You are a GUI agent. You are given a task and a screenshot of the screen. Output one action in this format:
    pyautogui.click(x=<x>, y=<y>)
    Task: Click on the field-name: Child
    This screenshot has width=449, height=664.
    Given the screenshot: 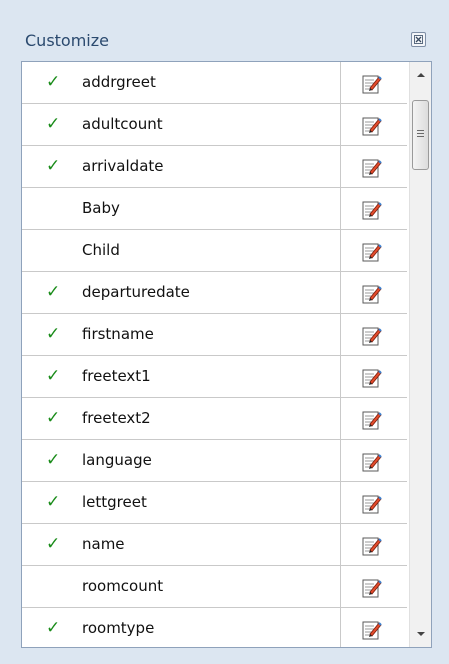 What is the action you would take?
    pyautogui.click(x=101, y=250)
    